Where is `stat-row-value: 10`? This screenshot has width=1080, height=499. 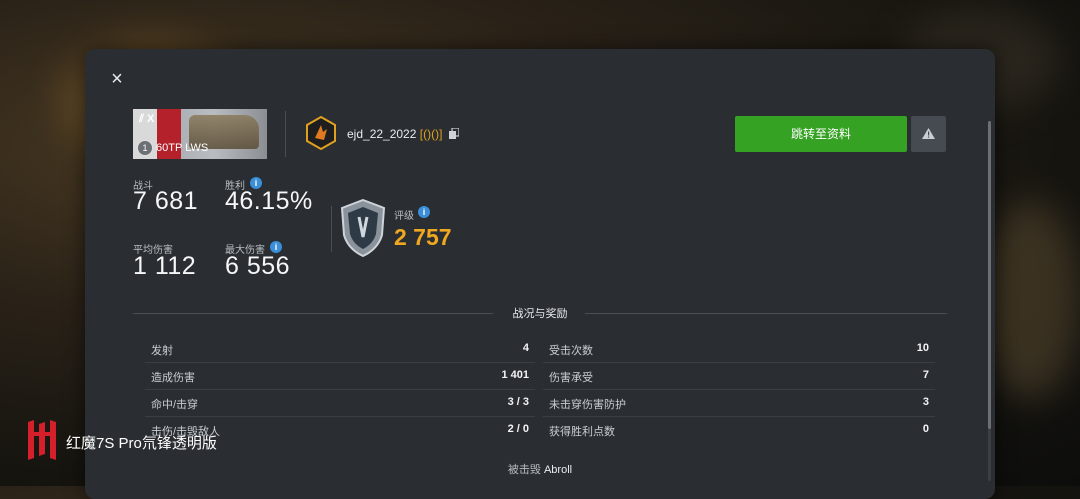 stat-row-value: 10 is located at coordinates (922, 348).